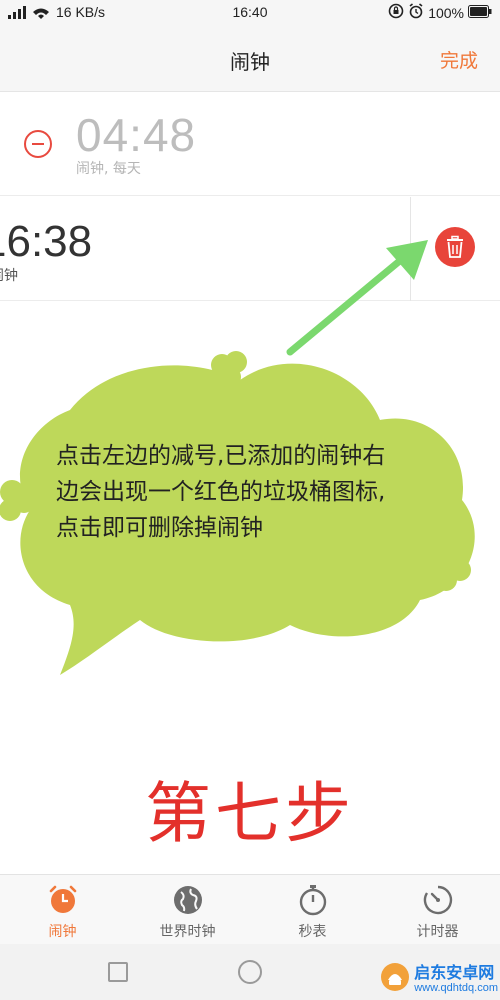 This screenshot has height=1000, width=500. I want to click on done-button: 完成, so click(459, 59).